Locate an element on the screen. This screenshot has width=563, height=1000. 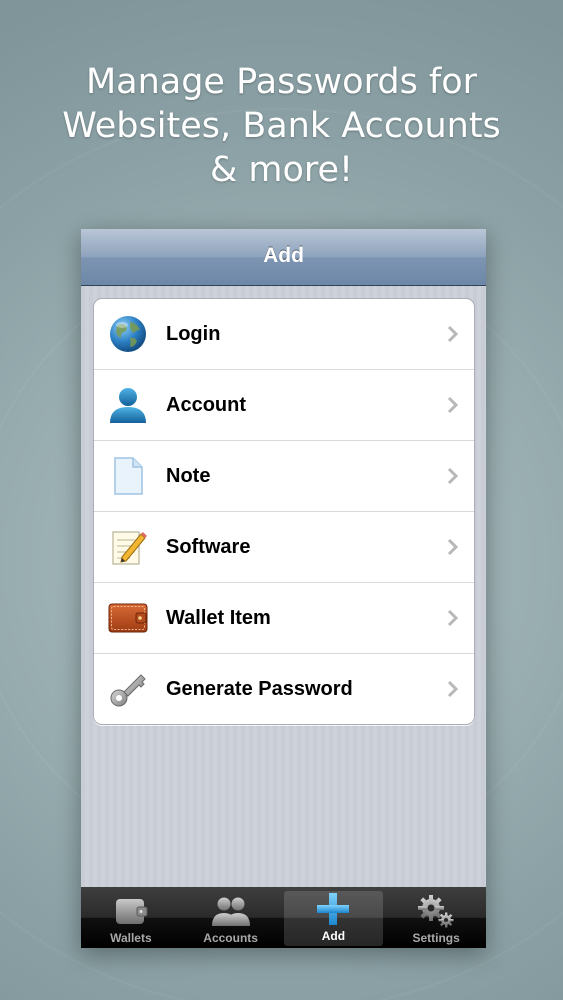
wallet-tab-icon is located at coordinates (131, 911).